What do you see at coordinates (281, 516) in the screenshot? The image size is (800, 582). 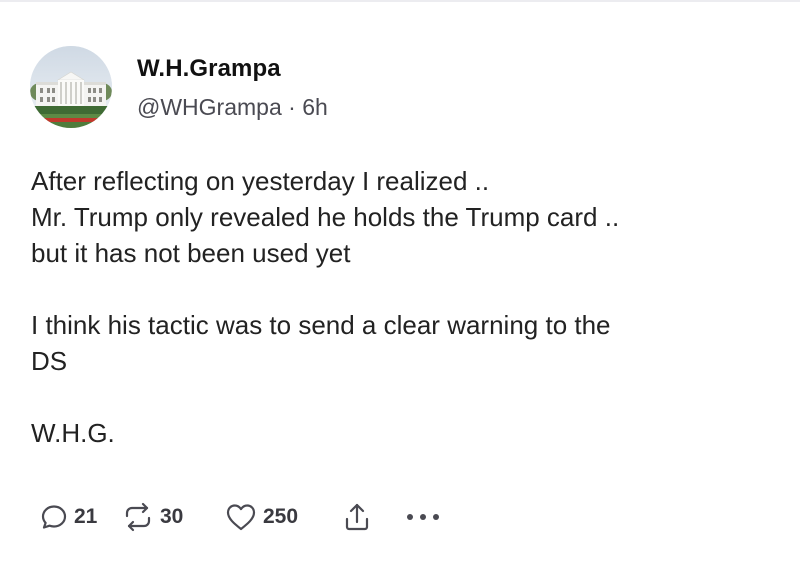 I see `like-count: 250` at bounding box center [281, 516].